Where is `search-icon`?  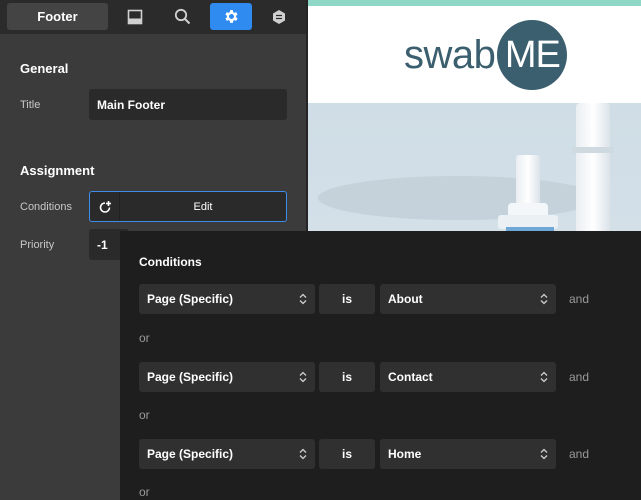 search-icon is located at coordinates (182, 16).